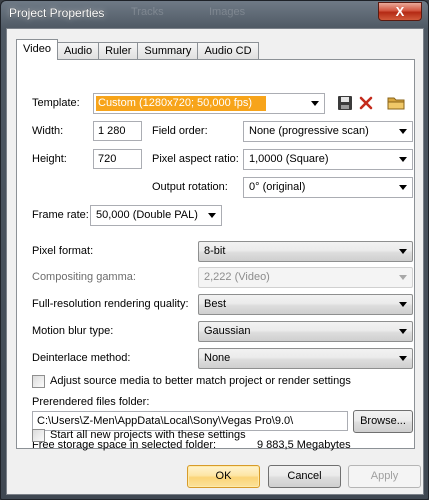 The height and width of the screenshot is (500, 429). I want to click on compositing-gamma-label: Compositing gamma:, so click(84, 277).